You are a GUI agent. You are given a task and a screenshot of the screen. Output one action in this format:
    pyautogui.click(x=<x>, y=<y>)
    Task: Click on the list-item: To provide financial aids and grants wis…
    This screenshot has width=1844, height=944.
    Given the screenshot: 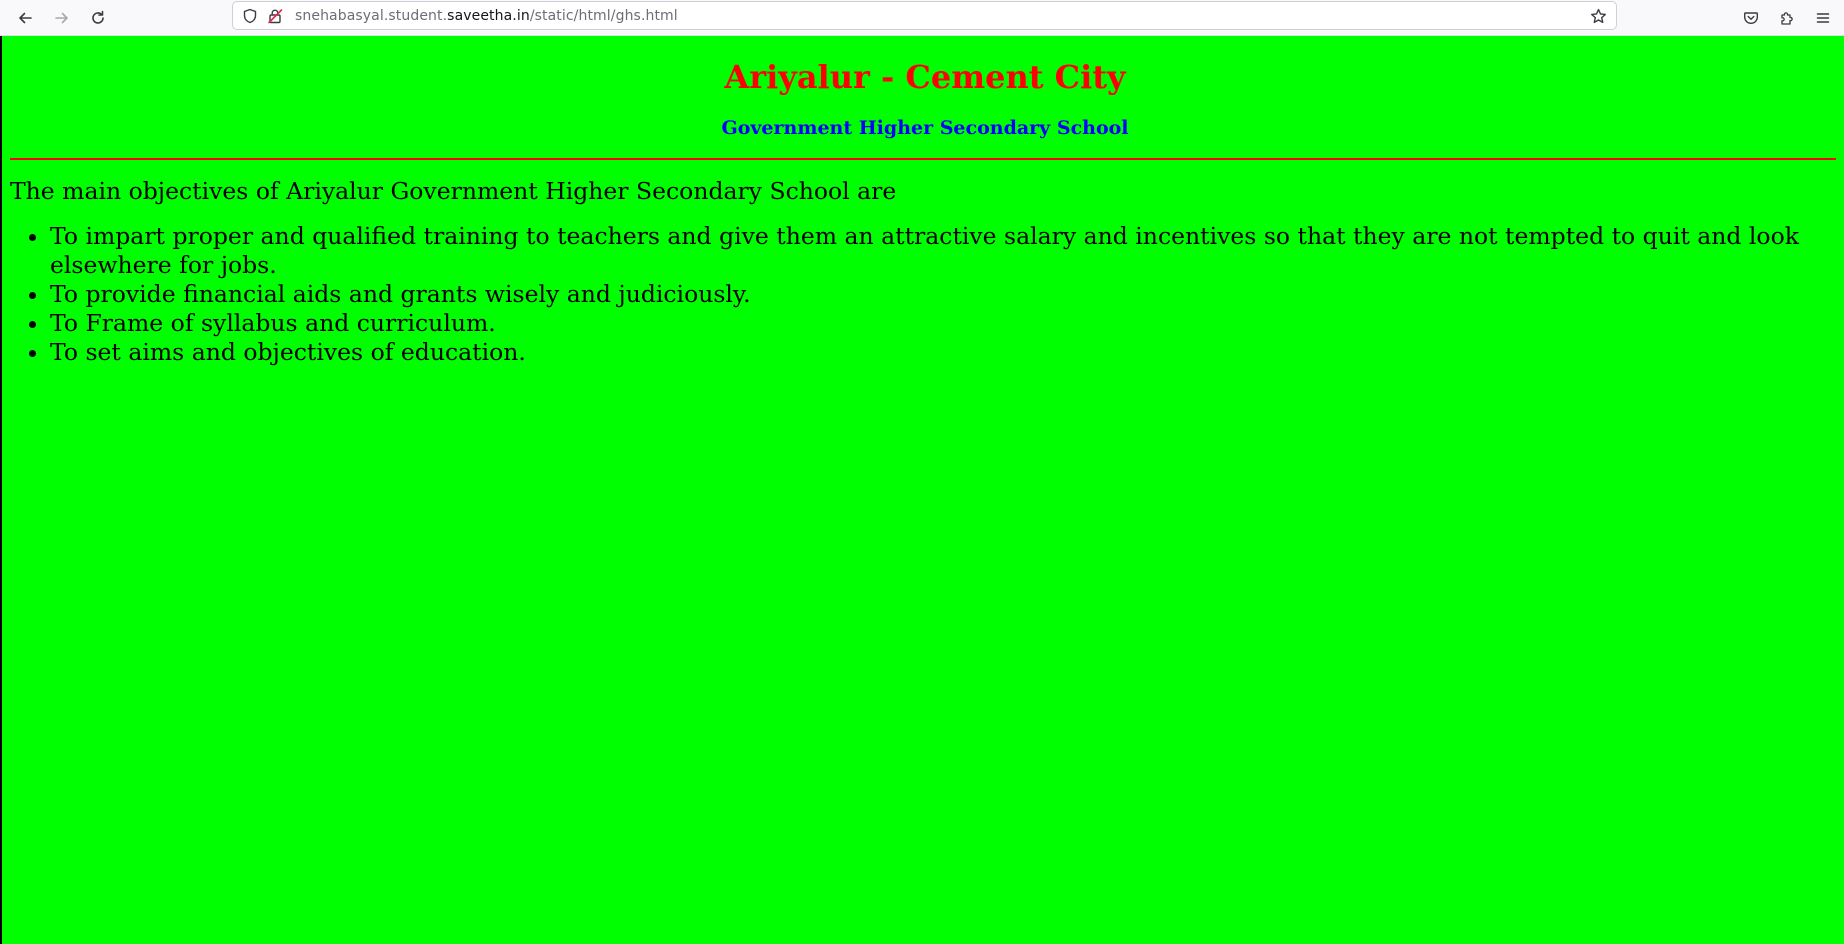 What is the action you would take?
    pyautogui.click(x=947, y=294)
    